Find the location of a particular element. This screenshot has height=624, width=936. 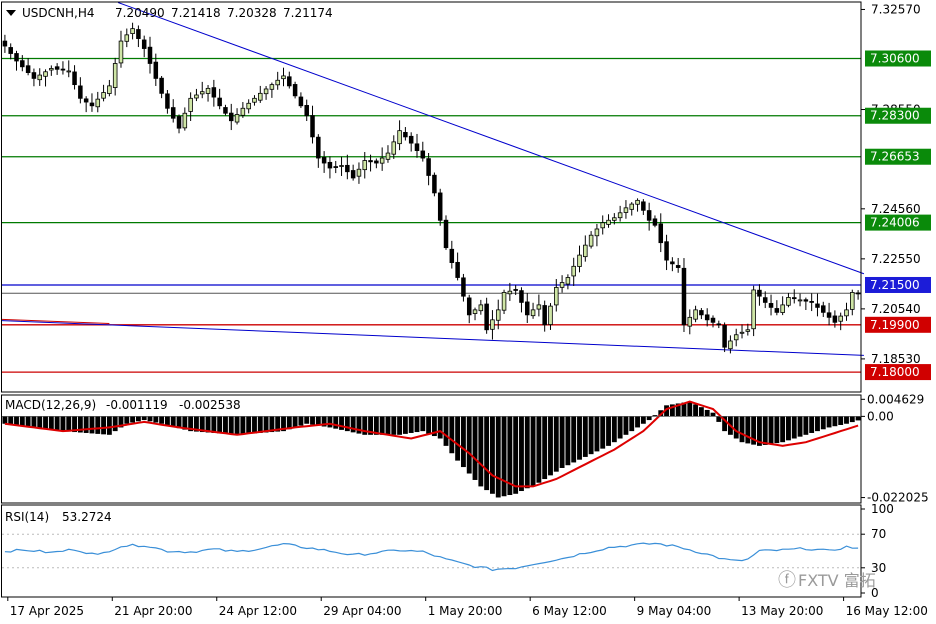

y-tick-label: 7.18530 is located at coordinates (896, 359).